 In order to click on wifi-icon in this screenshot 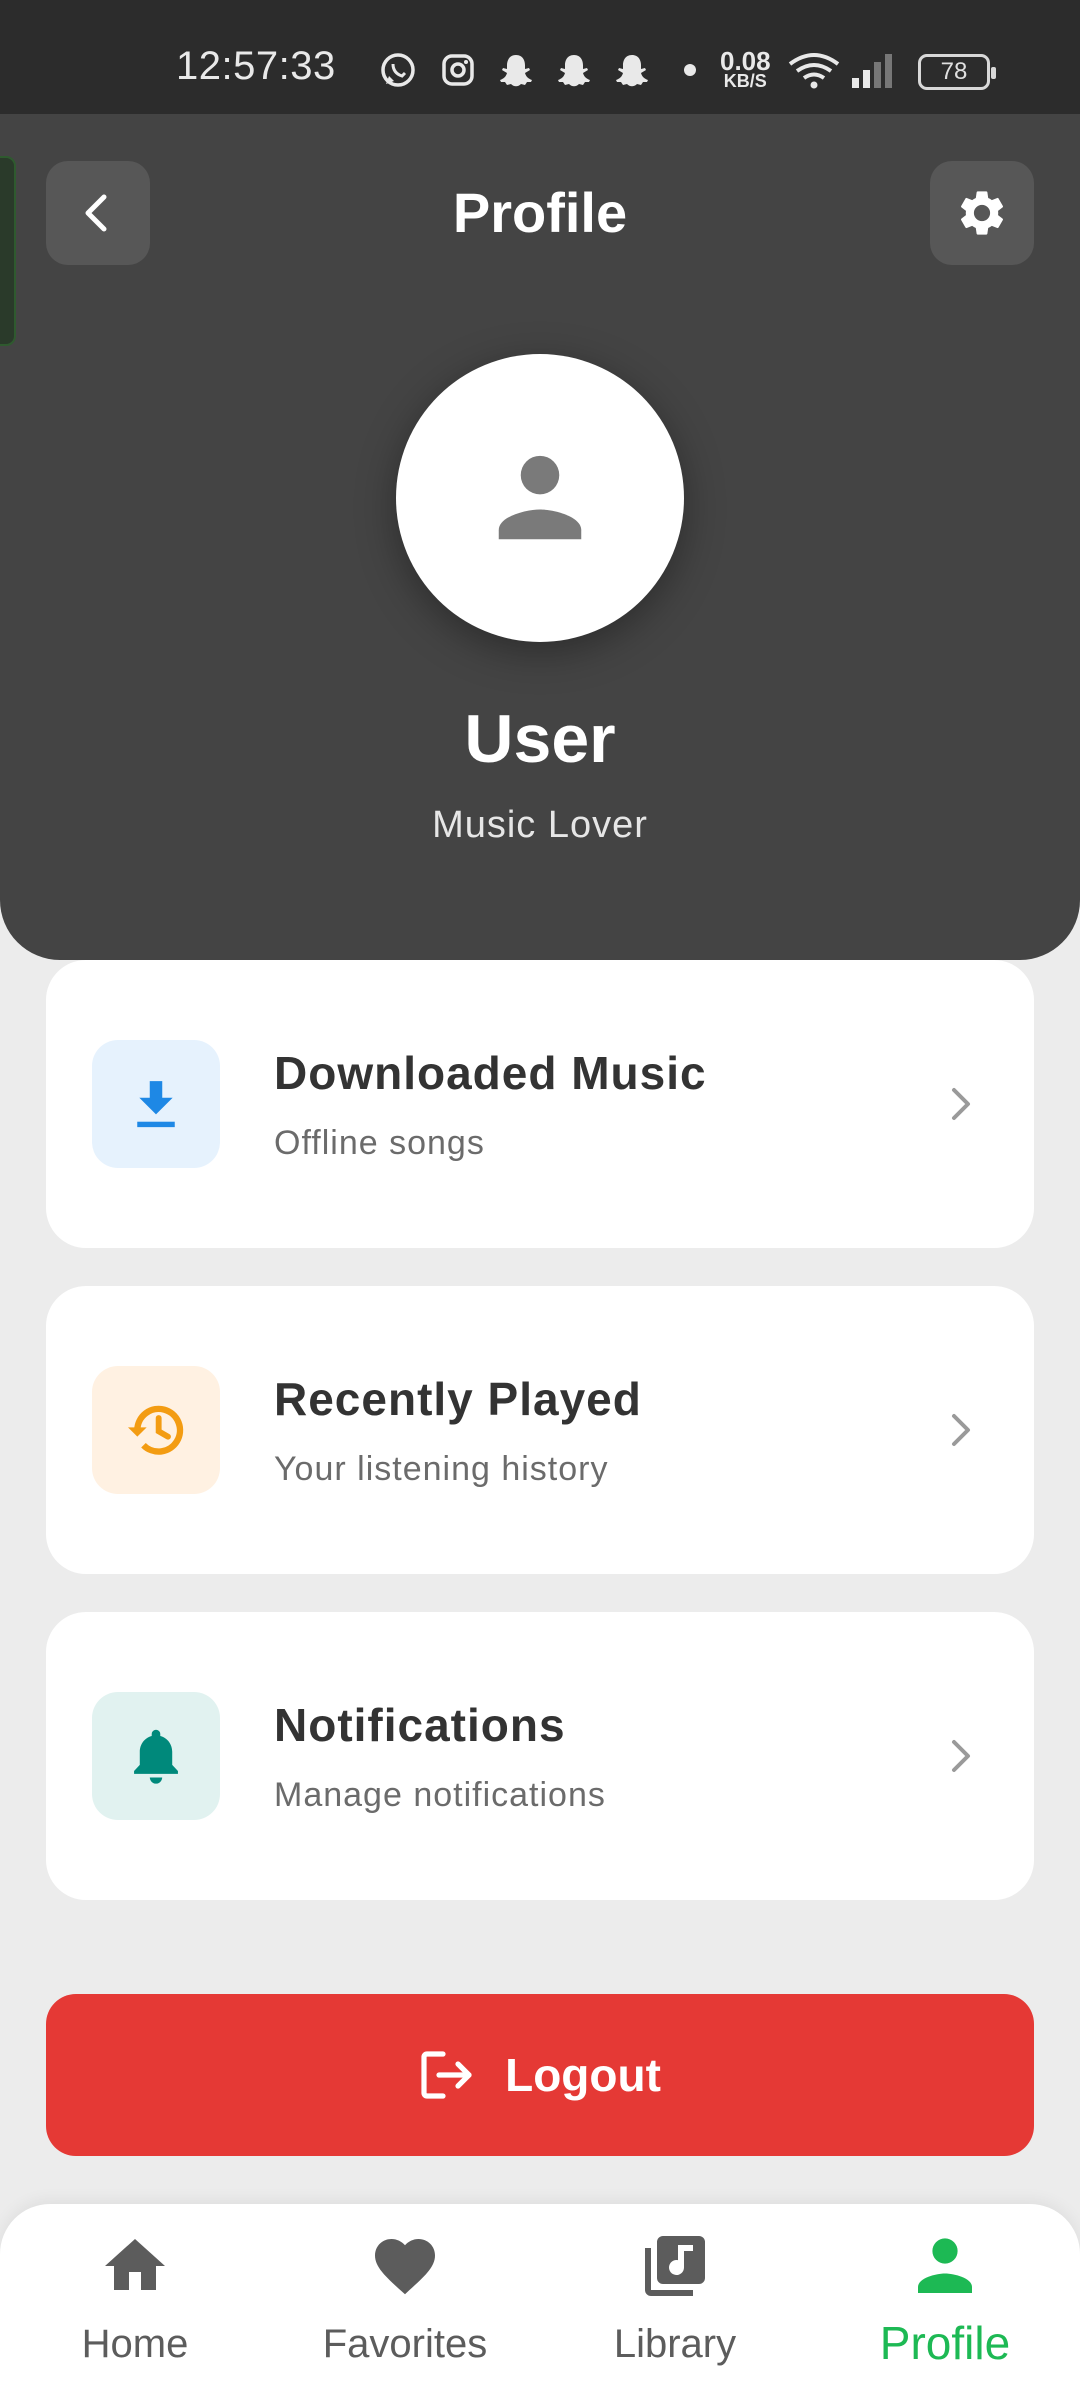, I will do `click(814, 71)`.